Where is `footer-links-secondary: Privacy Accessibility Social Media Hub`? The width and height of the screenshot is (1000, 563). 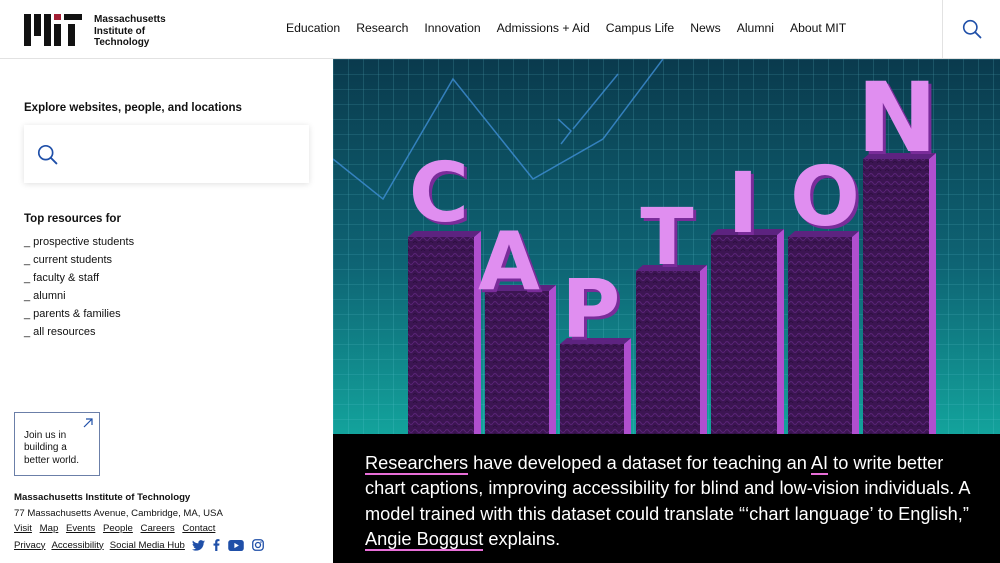 footer-links-secondary: Privacy Accessibility Social Media Hub is located at coordinates (143, 545).